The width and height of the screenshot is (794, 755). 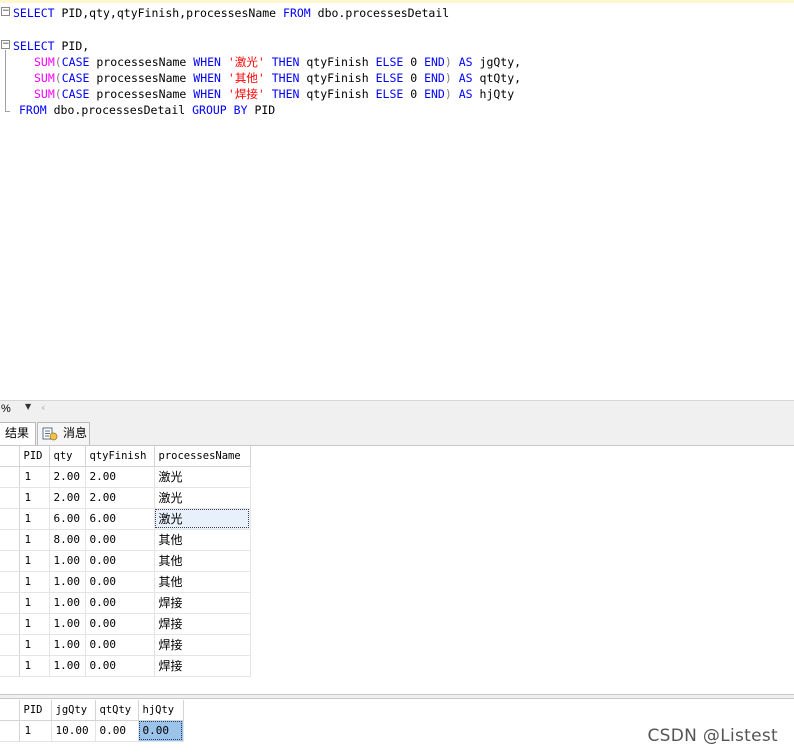 What do you see at coordinates (397, 431) in the screenshot?
I see `results-tabs: 结果 消息` at bounding box center [397, 431].